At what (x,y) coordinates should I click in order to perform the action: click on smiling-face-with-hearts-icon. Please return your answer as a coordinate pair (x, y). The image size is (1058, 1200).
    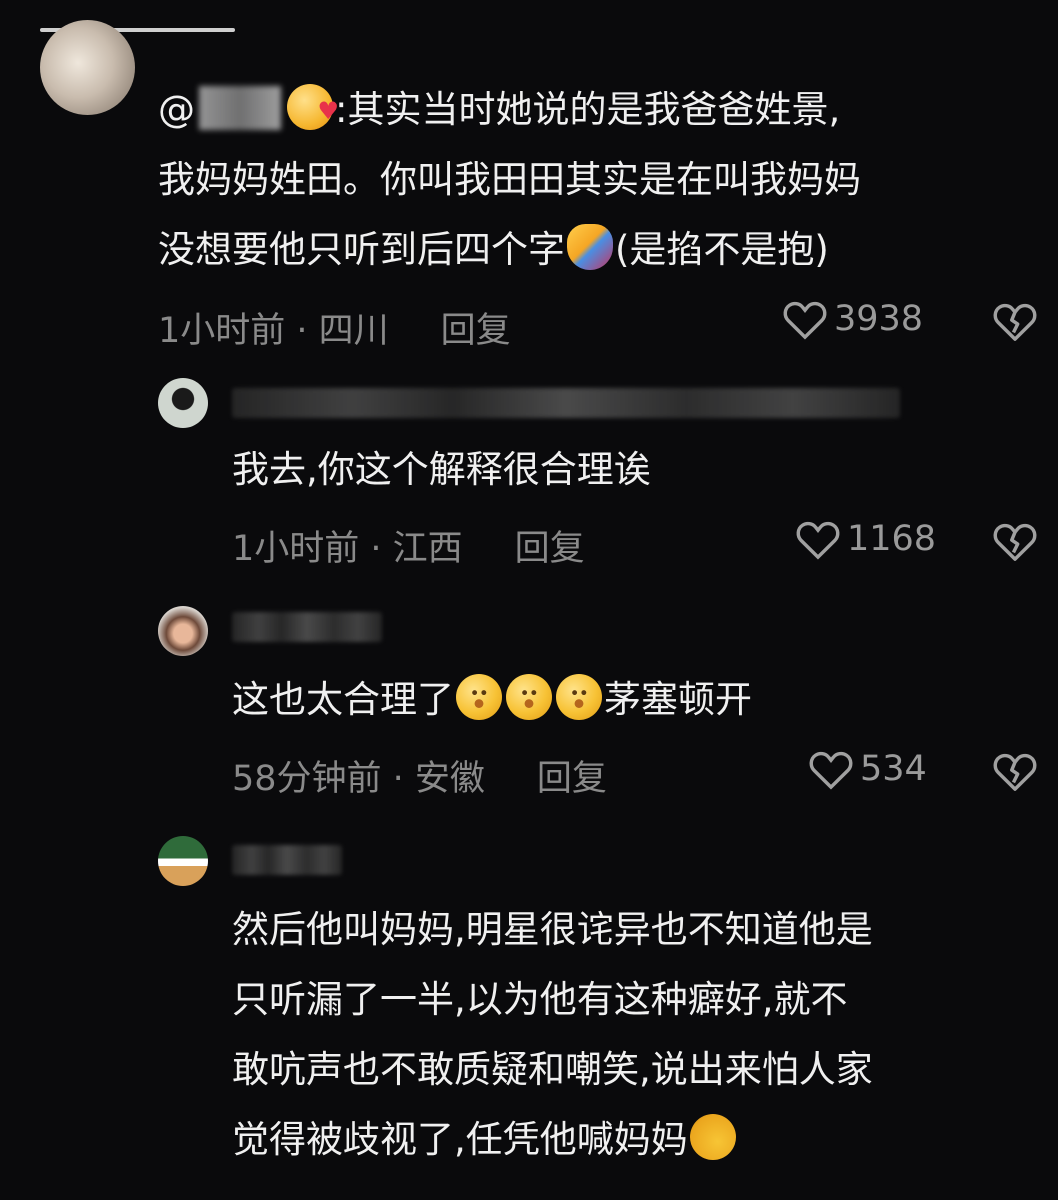
    Looking at the image, I should click on (313, 111).